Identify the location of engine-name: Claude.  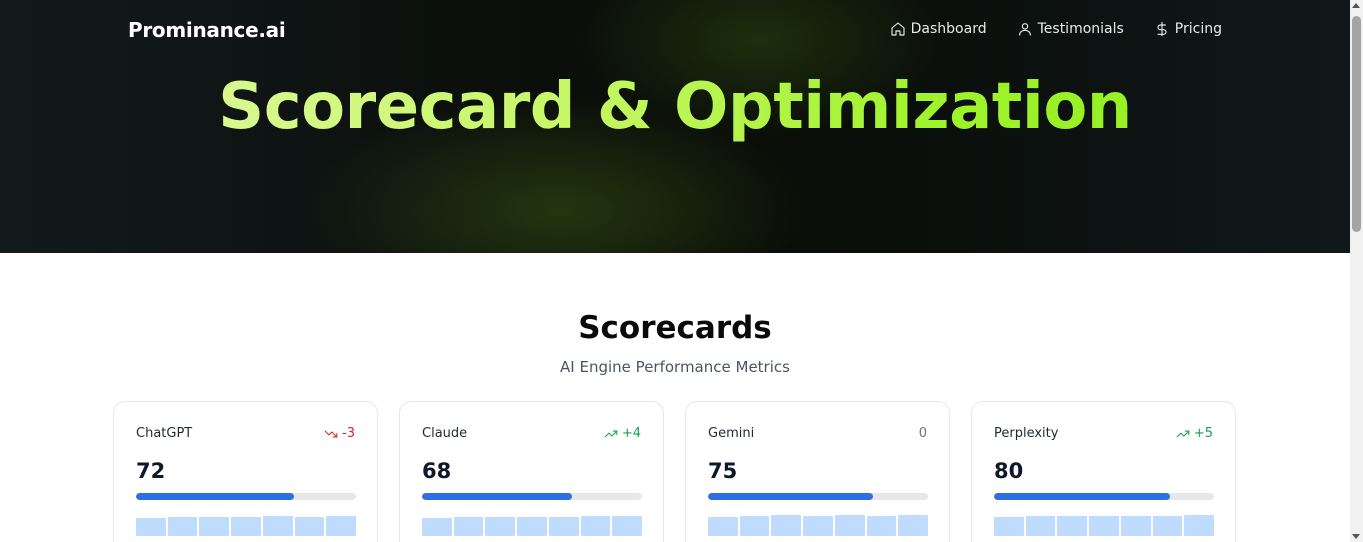
(445, 433).